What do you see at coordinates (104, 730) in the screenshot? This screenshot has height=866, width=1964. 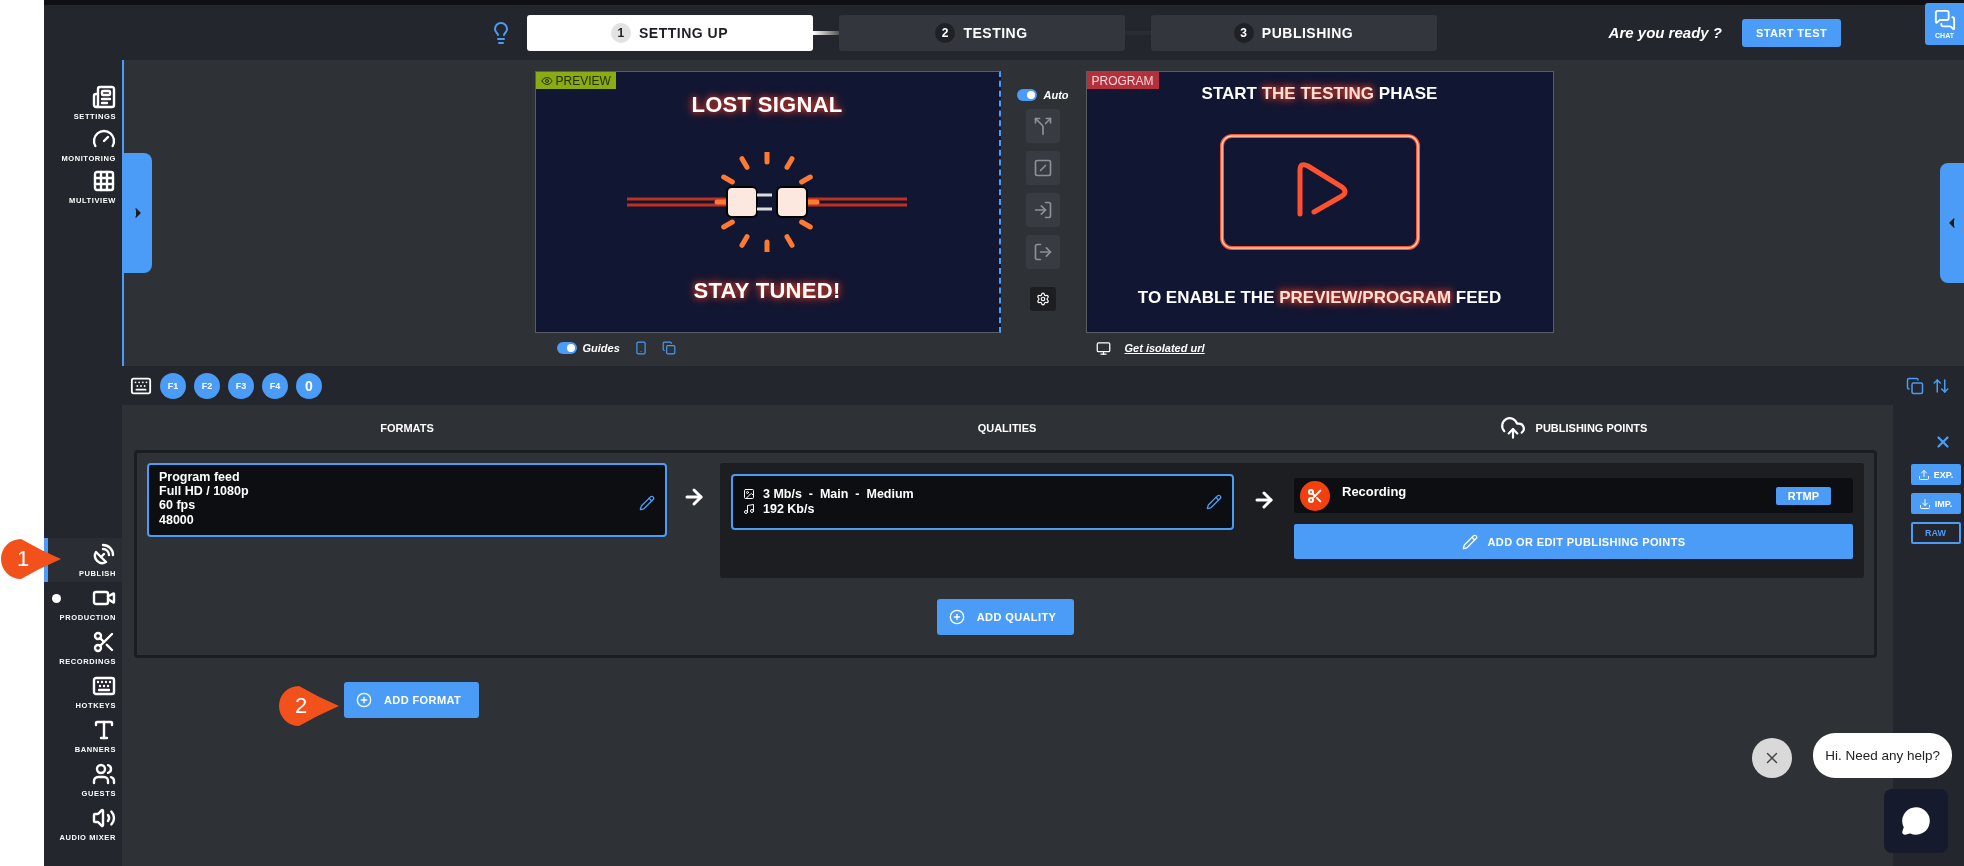 I see `letter-icon` at bounding box center [104, 730].